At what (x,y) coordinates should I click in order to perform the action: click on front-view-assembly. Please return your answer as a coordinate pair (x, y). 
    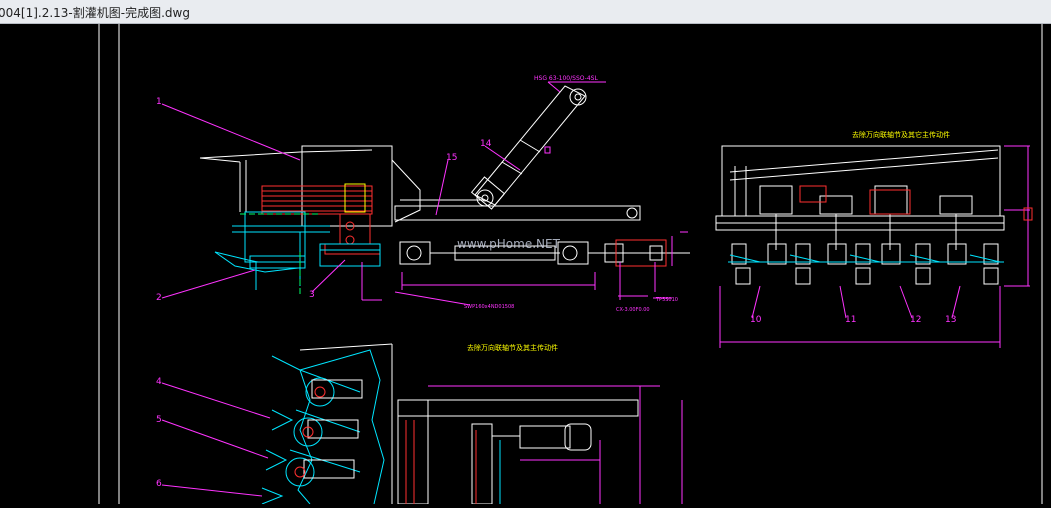
    Looking at the image, I should click on (874, 246).